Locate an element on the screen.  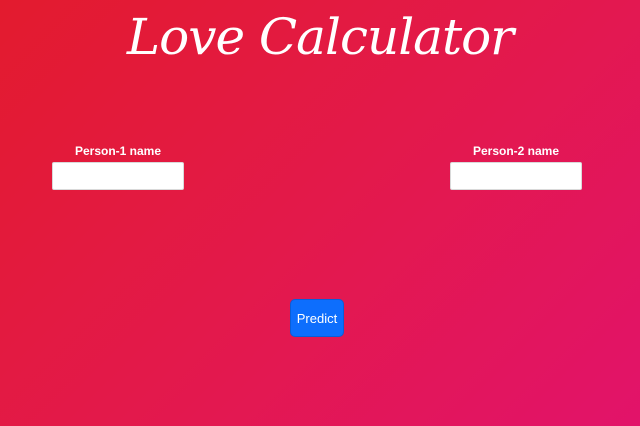
person-2-label: Person-2 name is located at coordinates (516, 151).